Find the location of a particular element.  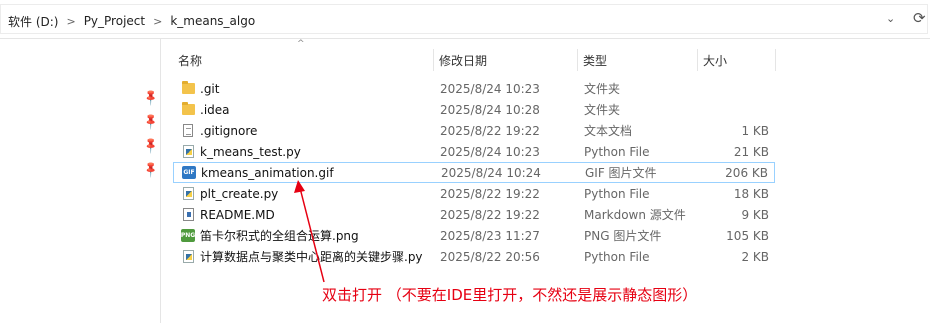

gif-icon-label: GIF is located at coordinates (189, 172).